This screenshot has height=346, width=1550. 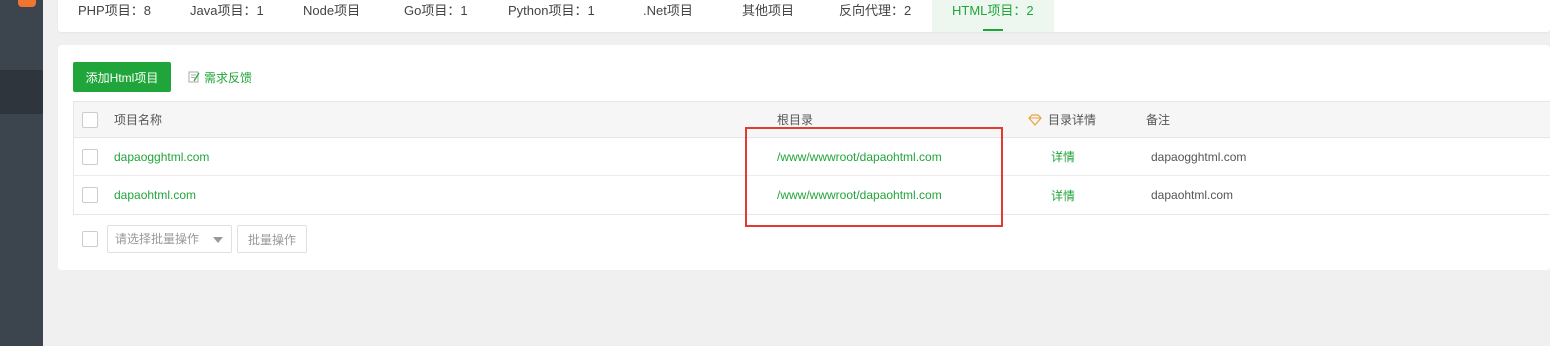 What do you see at coordinates (161, 156) in the screenshot?
I see `project-name-link: dapaogghtml.com` at bounding box center [161, 156].